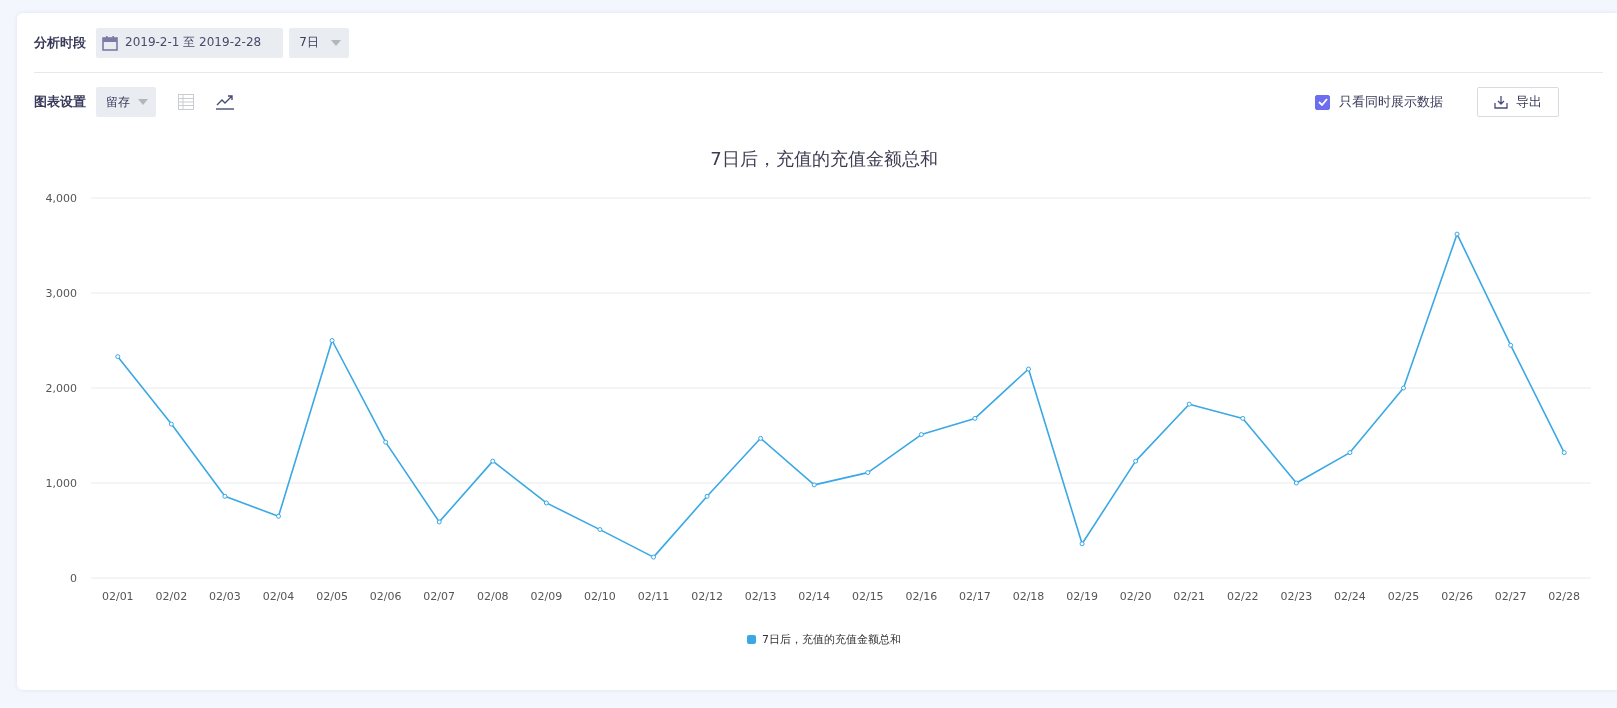  What do you see at coordinates (921, 596) in the screenshot?
I see `x-axis-label: 02/16` at bounding box center [921, 596].